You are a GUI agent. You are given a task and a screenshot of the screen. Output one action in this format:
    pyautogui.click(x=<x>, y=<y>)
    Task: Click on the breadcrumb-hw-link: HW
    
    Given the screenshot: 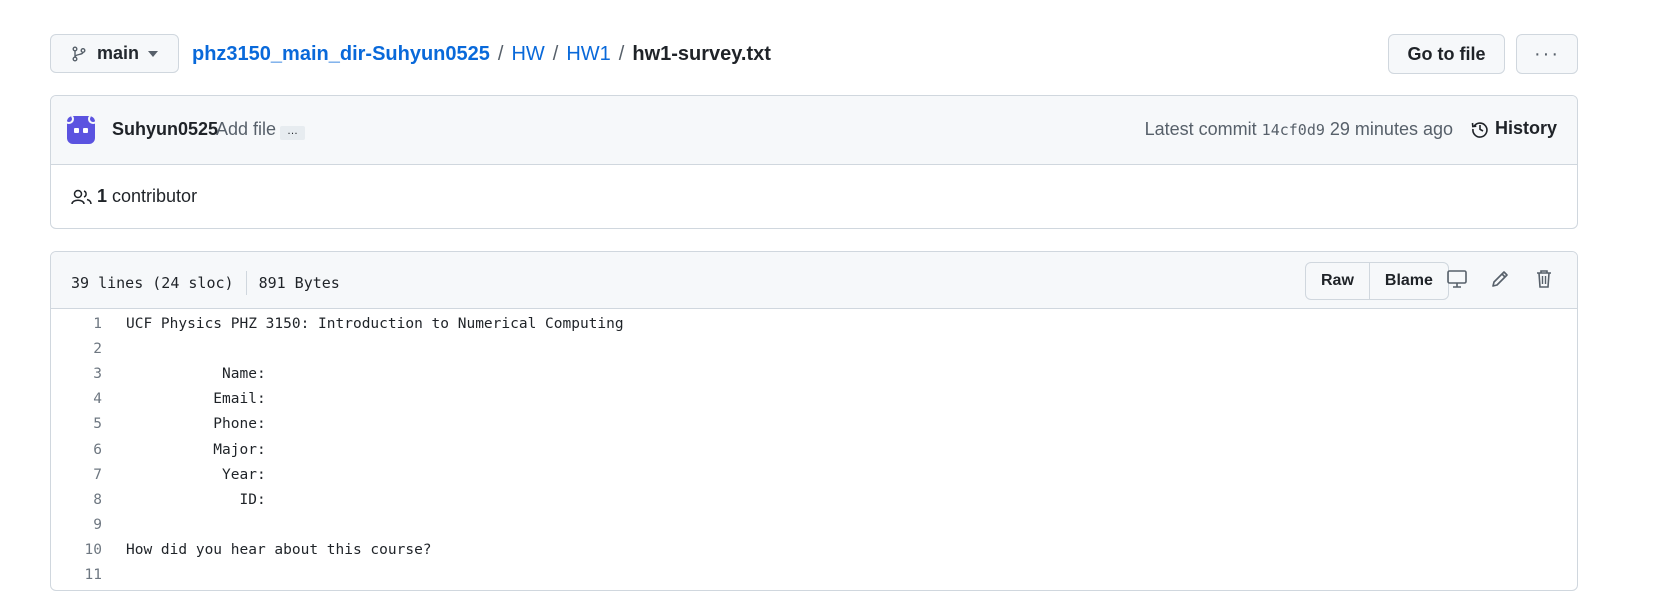 What is the action you would take?
    pyautogui.click(x=527, y=54)
    